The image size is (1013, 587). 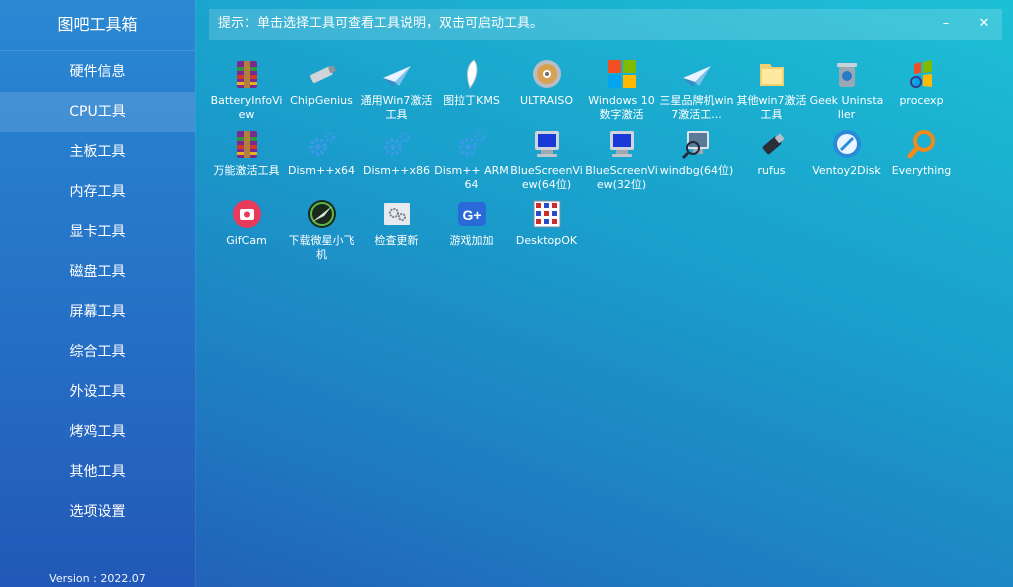 I want to click on tool-item: Geek Uninstaller, so click(x=846, y=86).